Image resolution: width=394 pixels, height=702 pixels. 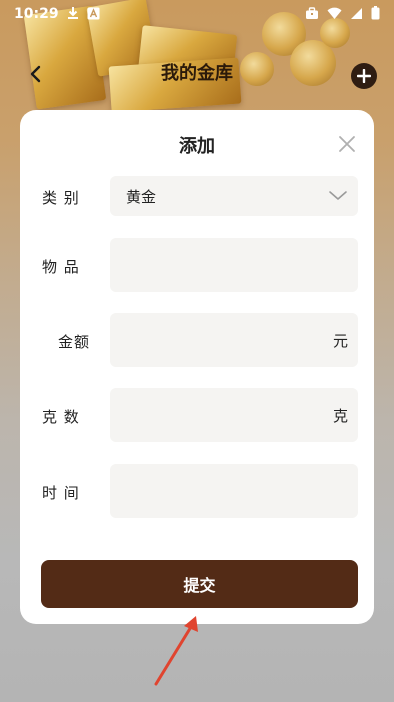 What do you see at coordinates (36, 14) in the screenshot?
I see `status-time: 10:29` at bounding box center [36, 14].